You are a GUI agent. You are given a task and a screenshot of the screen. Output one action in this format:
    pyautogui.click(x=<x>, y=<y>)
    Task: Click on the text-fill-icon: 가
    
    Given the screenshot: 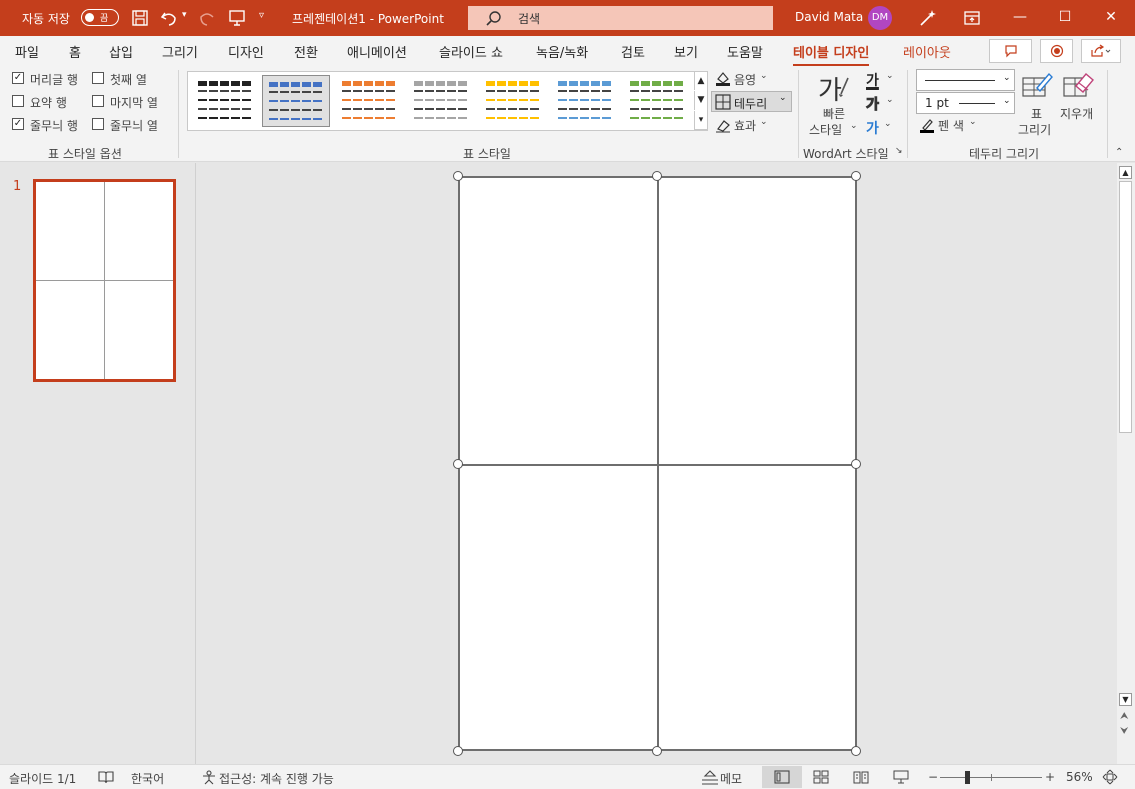 What is the action you would take?
    pyautogui.click(x=872, y=80)
    